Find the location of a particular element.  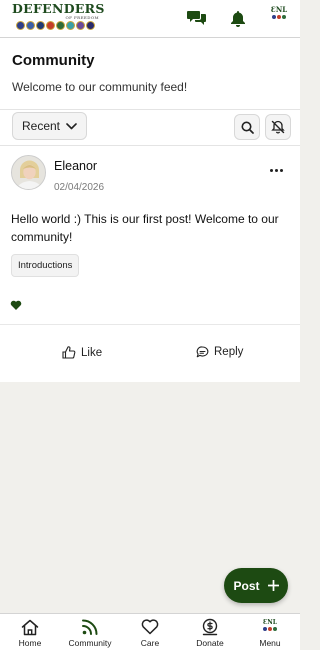

nav-donate: Donate is located at coordinates (210, 632).